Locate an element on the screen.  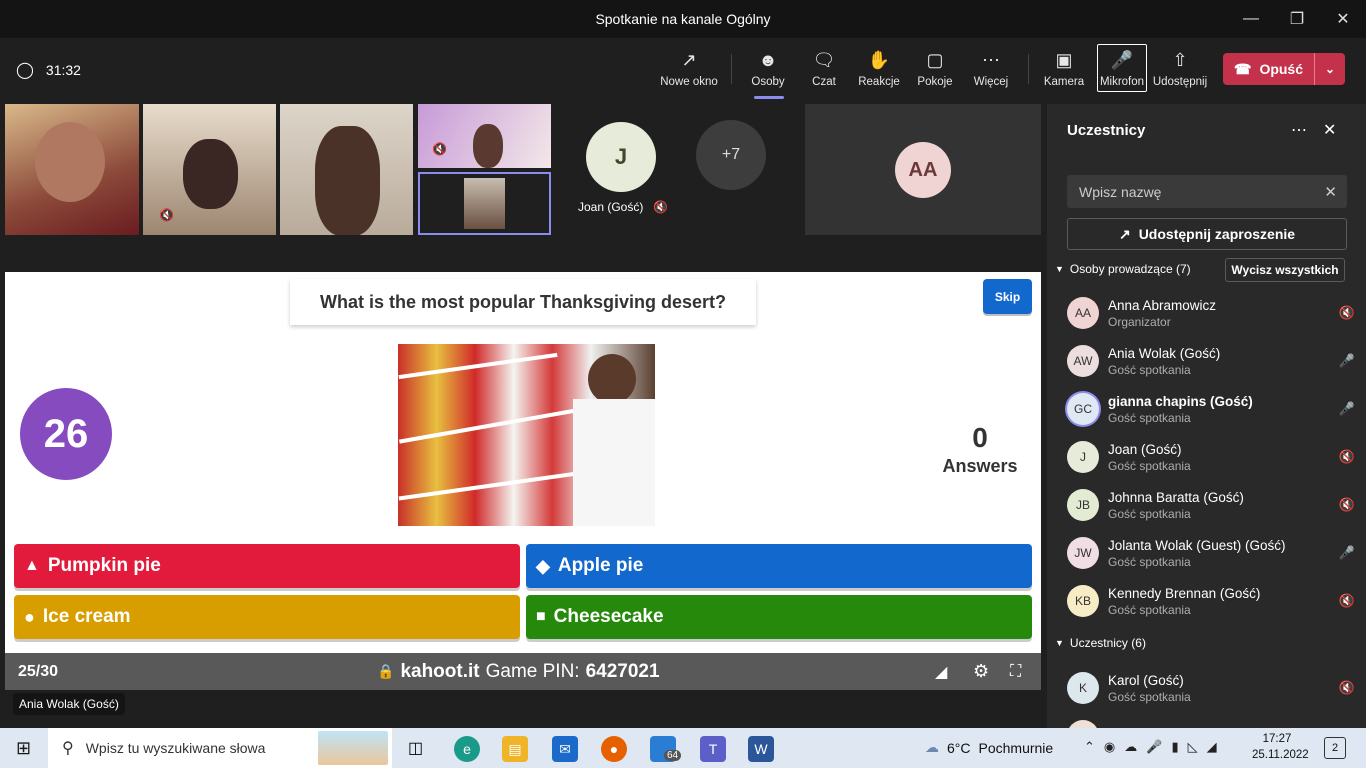
chevron-up-icon: ⌃ is located at coordinates (1089, 747).